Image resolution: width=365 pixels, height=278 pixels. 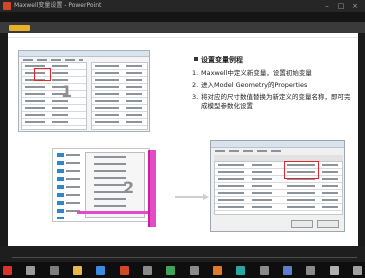 I want to click on ribbon-tab-row, so click(x=182, y=27).